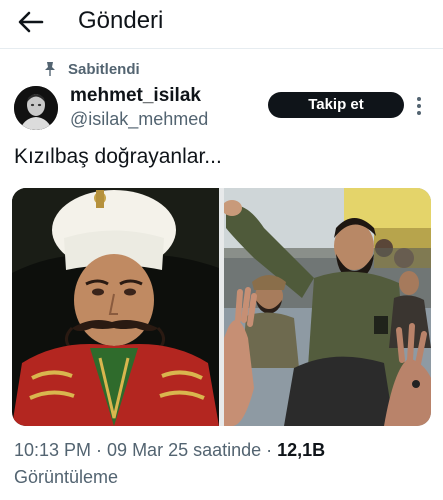  I want to click on avatar, so click(36, 108).